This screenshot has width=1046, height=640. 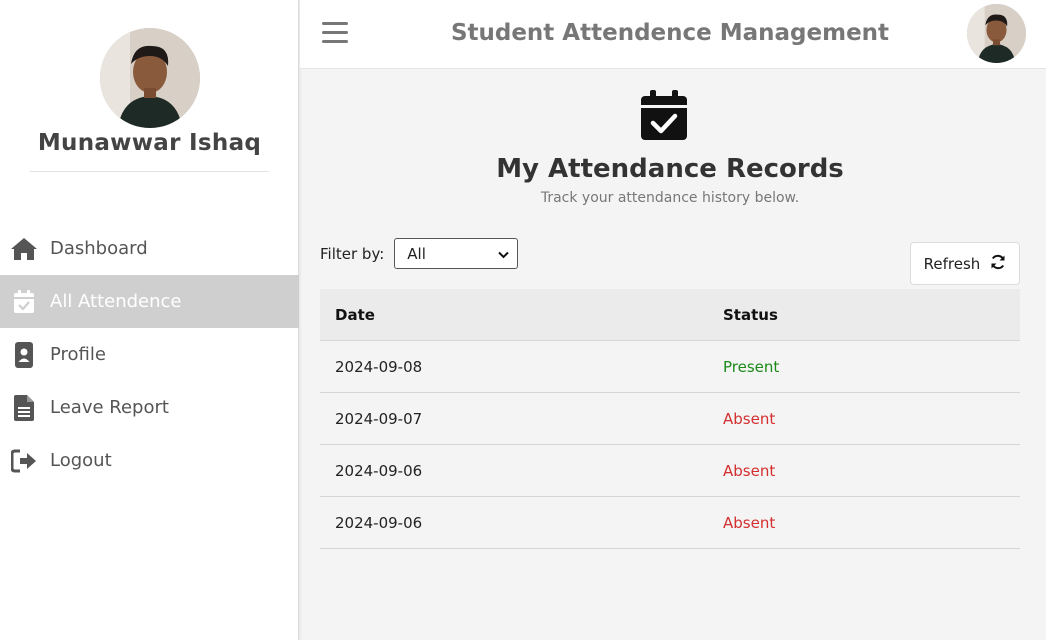 What do you see at coordinates (149, 248) in the screenshot?
I see `sidebar-item-dashboard: Dashboard` at bounding box center [149, 248].